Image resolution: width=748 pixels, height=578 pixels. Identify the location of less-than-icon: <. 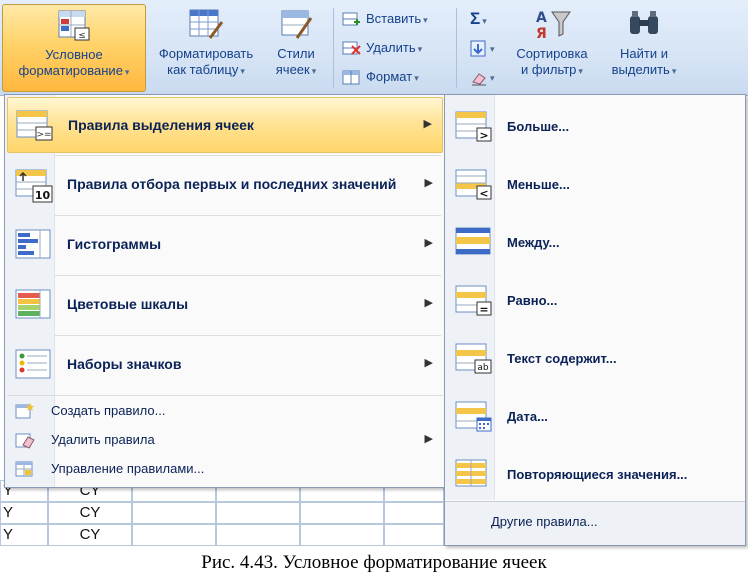
(473, 184).